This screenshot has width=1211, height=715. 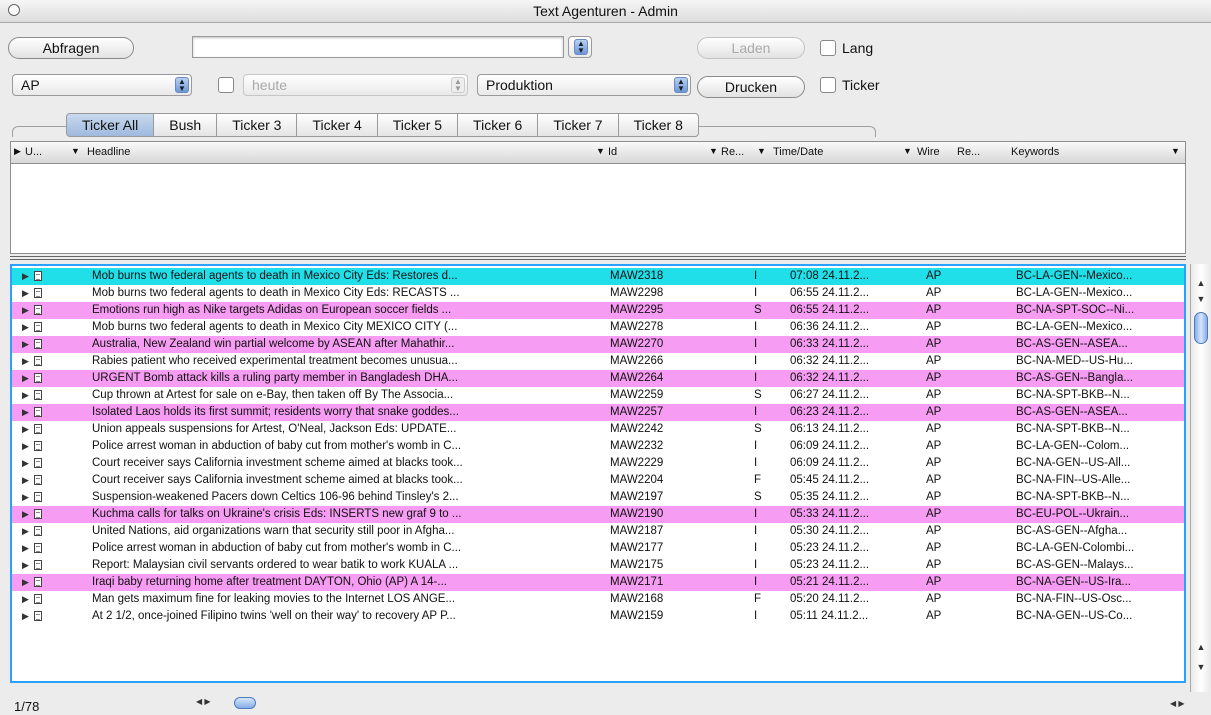 I want to click on horizontal-scroll-thumb, so click(x=245, y=703).